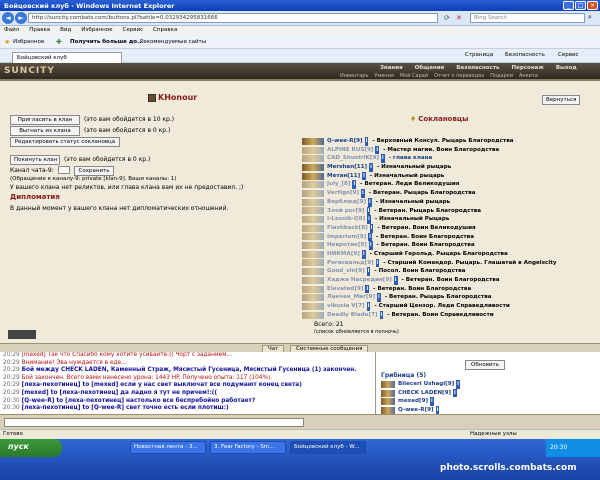 This screenshot has height=480, width=600. What do you see at coordinates (94, 171) in the screenshot?
I see `save-button: Сохранить` at bounding box center [94, 171].